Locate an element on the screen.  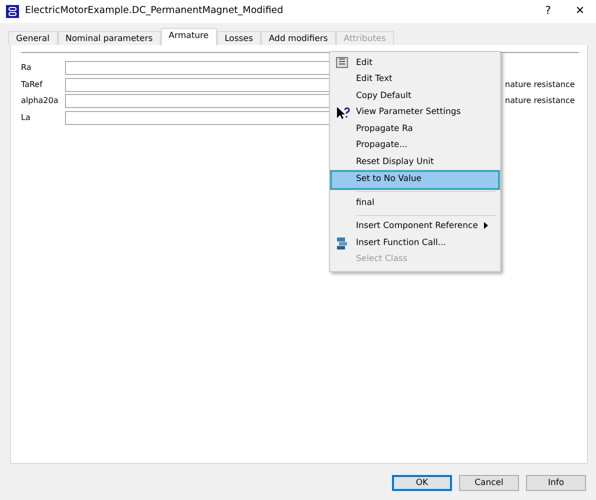
tab: Add modifiers is located at coordinates (298, 38).